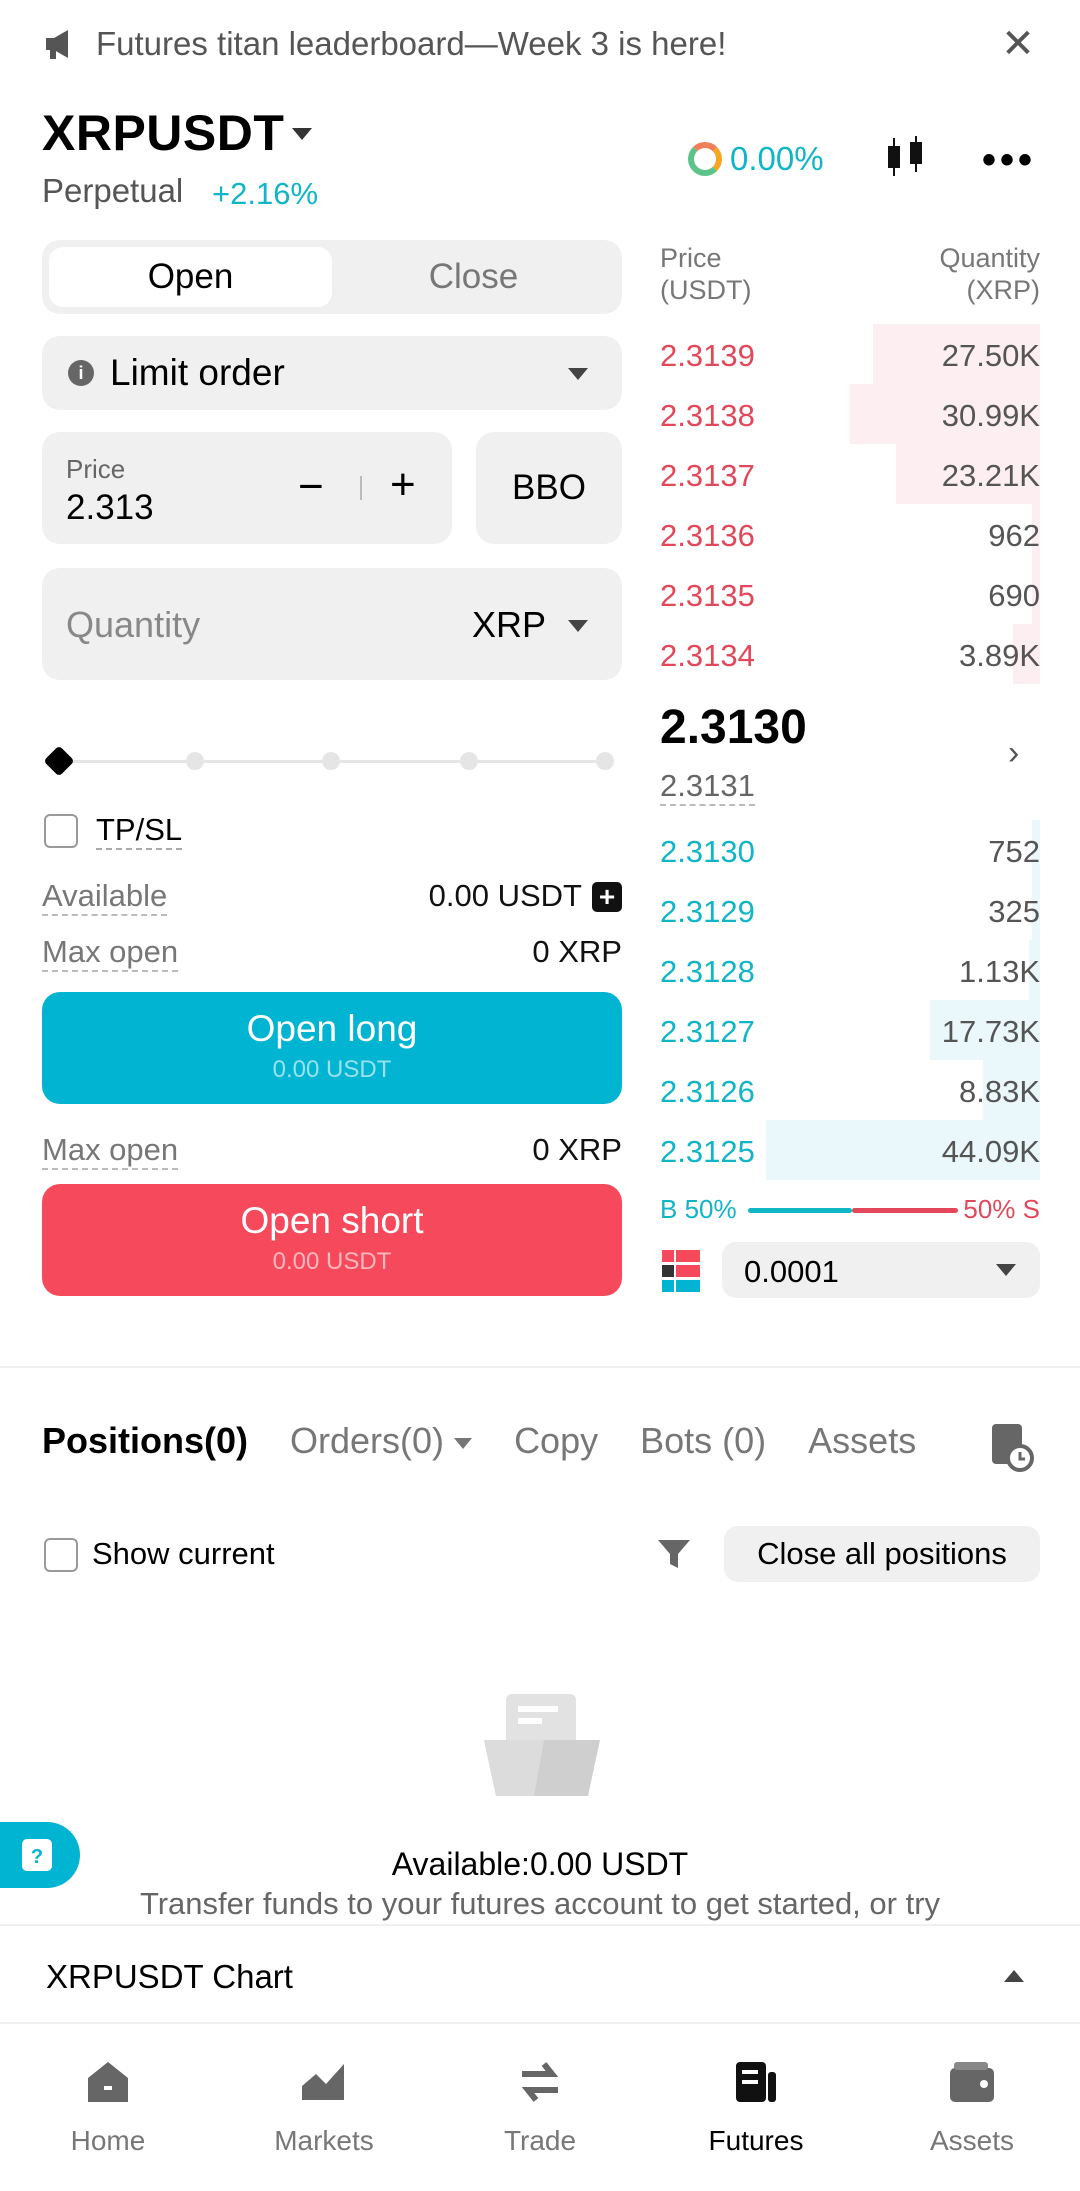  Describe the element at coordinates (707, 655) in the screenshot. I see `ask-price: 2.3134` at that location.